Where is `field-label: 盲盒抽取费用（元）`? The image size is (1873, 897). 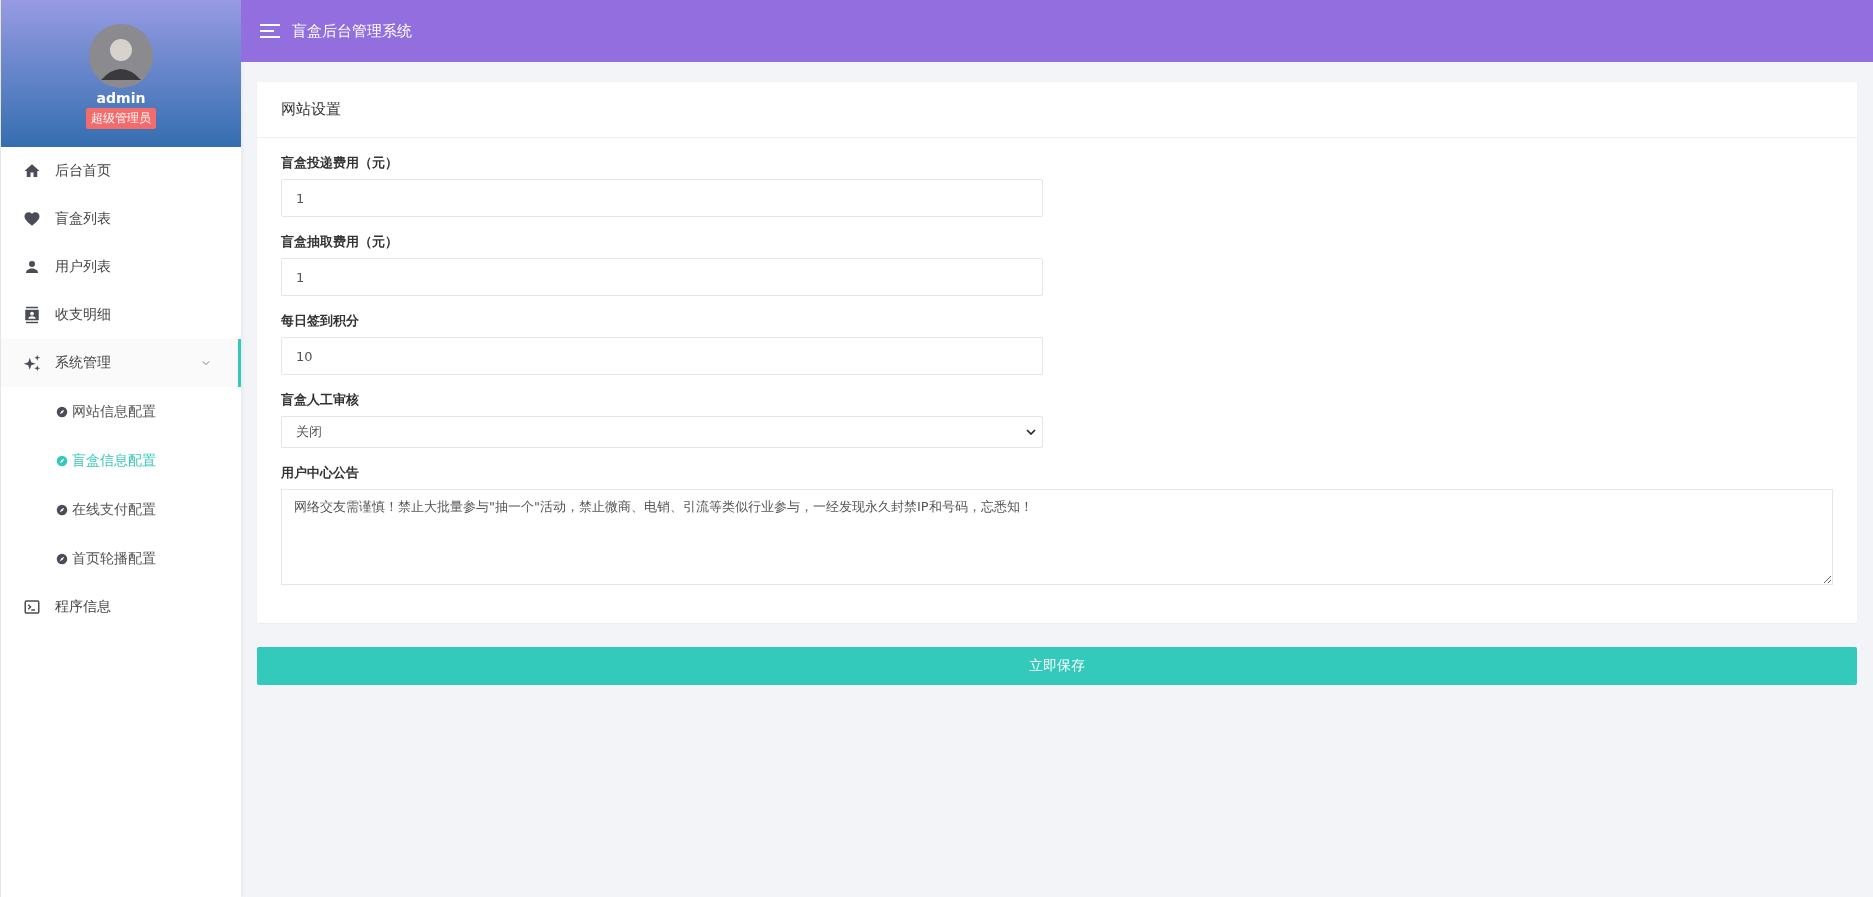 field-label: 盲盒抽取费用（元） is located at coordinates (340, 242).